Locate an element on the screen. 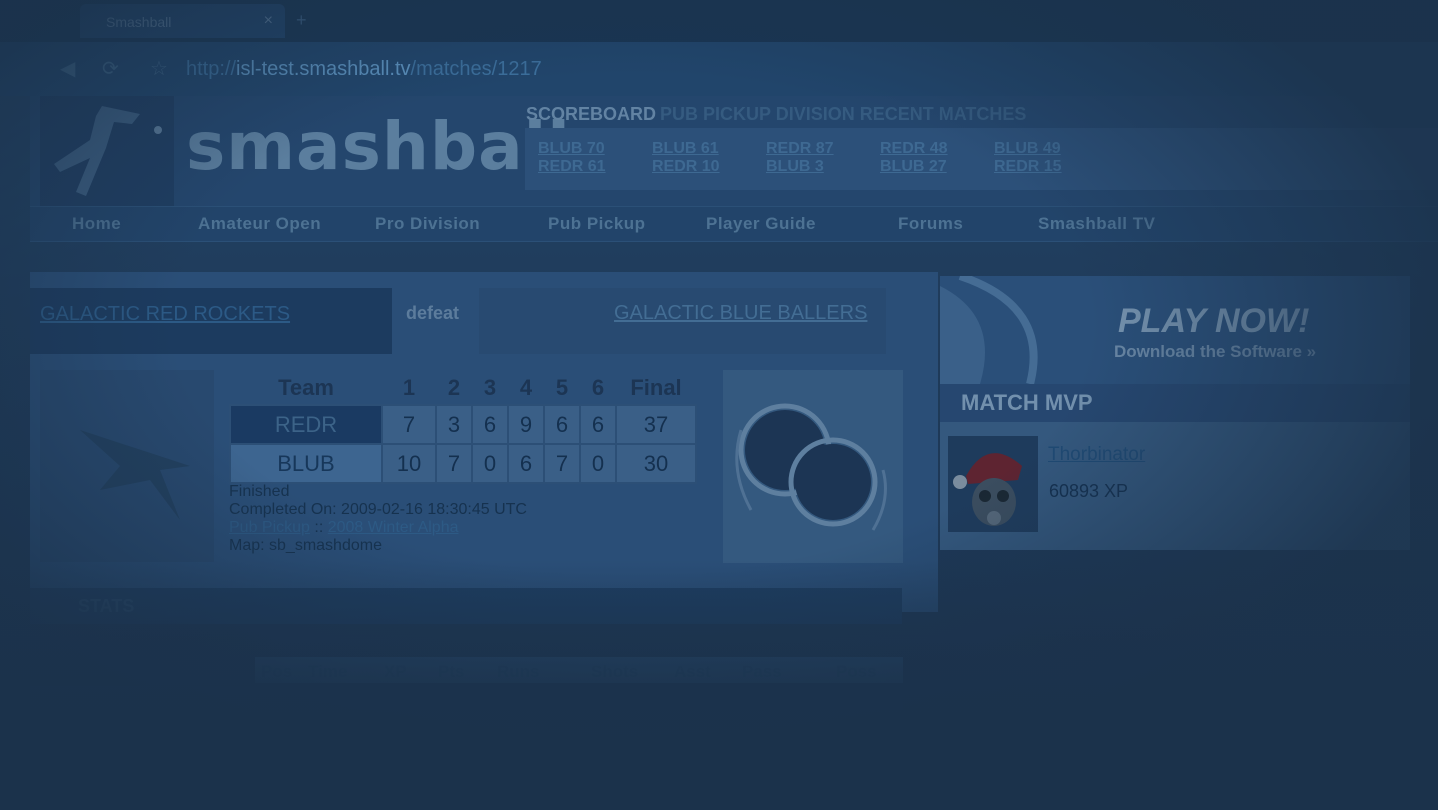 Image resolution: width=1438 pixels, height=810 pixels. period-cell: 3 is located at coordinates (454, 424).